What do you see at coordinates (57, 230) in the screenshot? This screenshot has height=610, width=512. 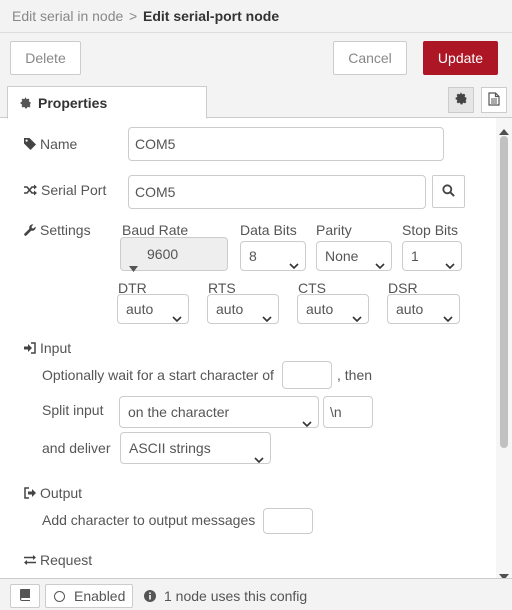 I see `settings-label: Settings` at bounding box center [57, 230].